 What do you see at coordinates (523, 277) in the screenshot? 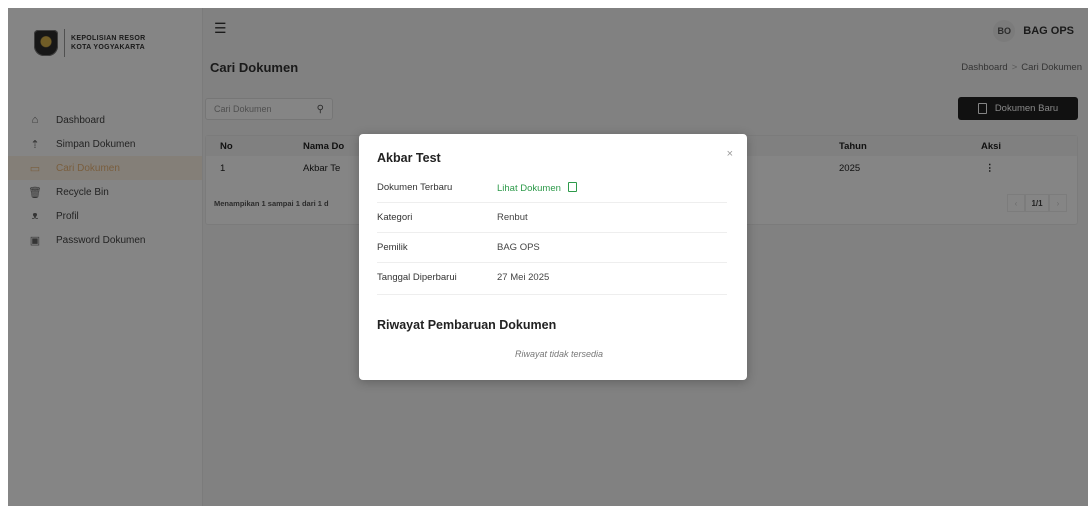
I see `updated-value: 27 Mei 2025` at bounding box center [523, 277].